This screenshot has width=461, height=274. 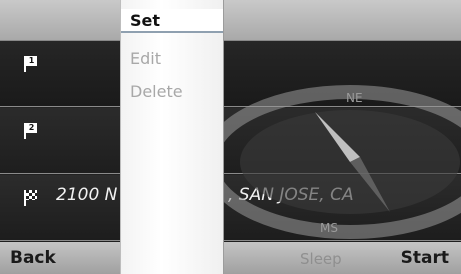 I want to click on bottom-bar: Back Sleep Start, so click(x=230, y=258).